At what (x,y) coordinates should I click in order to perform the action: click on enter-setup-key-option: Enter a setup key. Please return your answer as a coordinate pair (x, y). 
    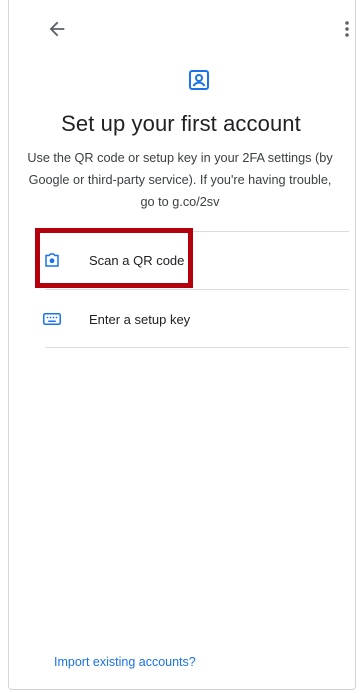
    Looking at the image, I should click on (191, 319).